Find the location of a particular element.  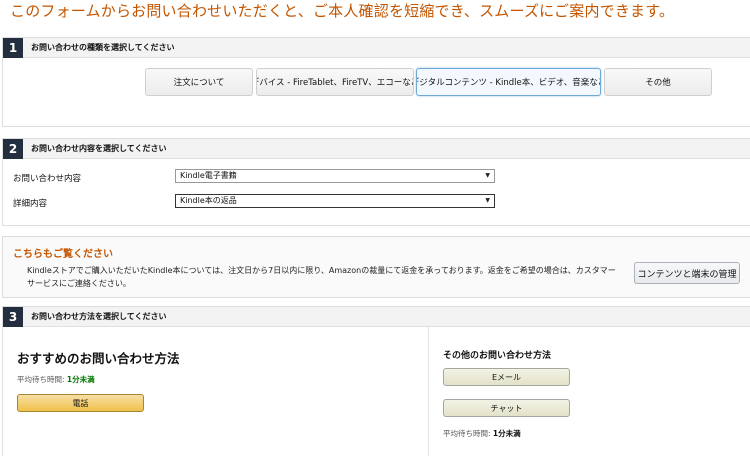

detail-label: 詳細内容 is located at coordinates (30, 204).